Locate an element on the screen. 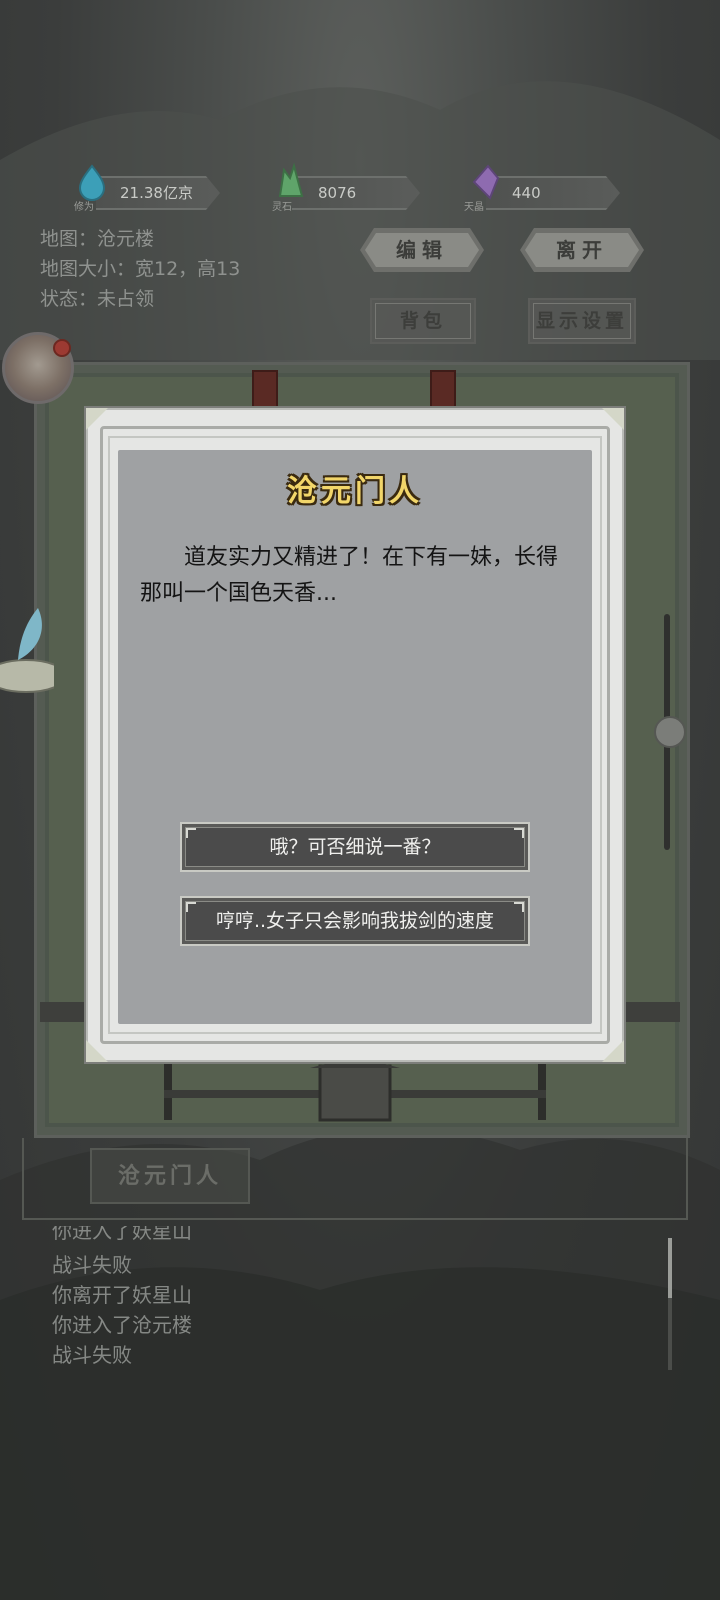  spirit-stone-label: 灵石 is located at coordinates (282, 207).